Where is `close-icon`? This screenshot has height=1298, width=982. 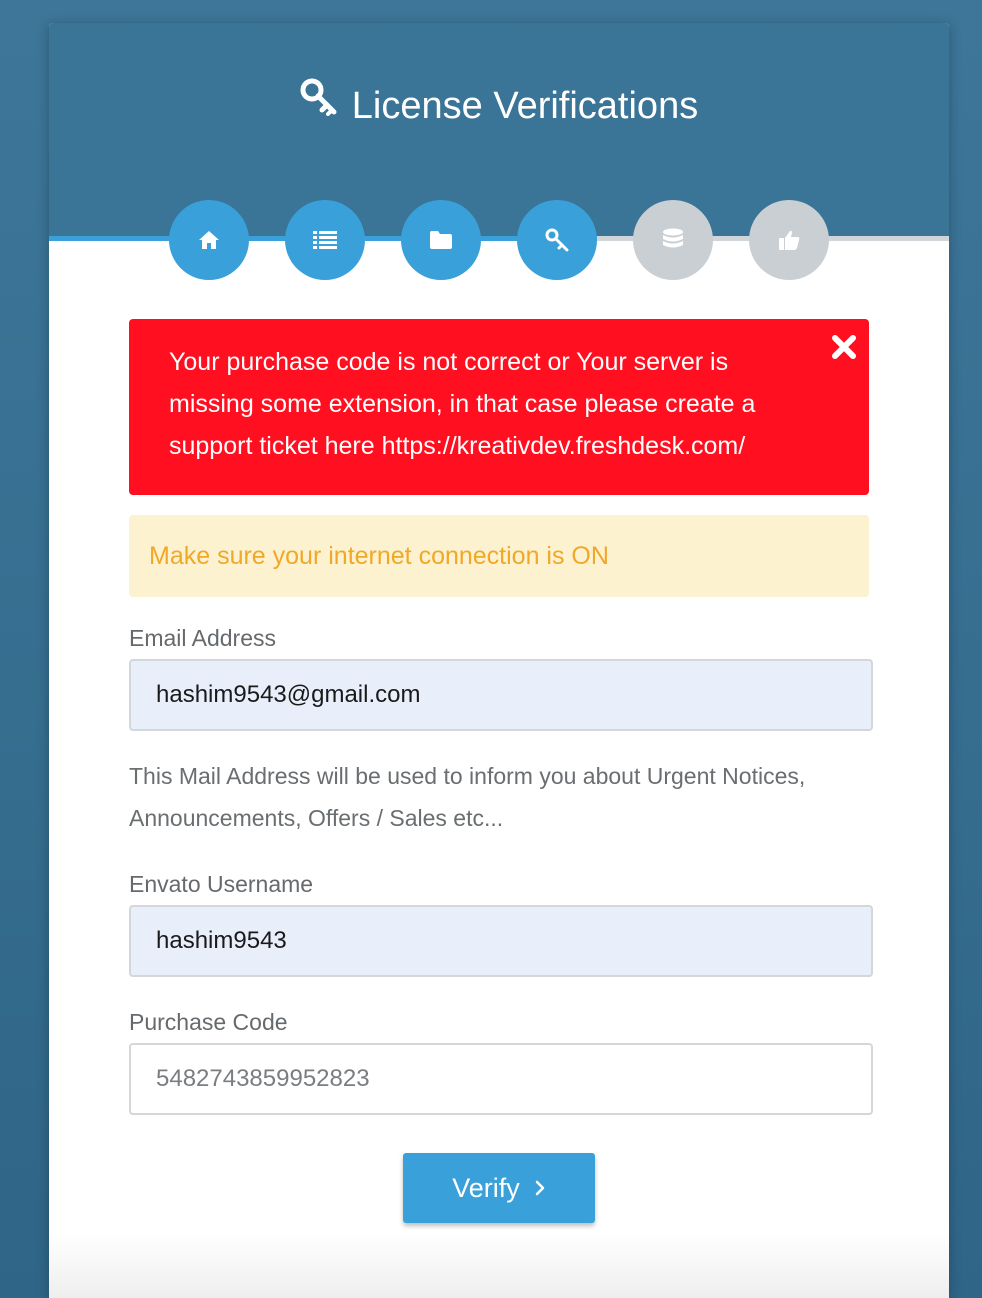
close-icon is located at coordinates (844, 345).